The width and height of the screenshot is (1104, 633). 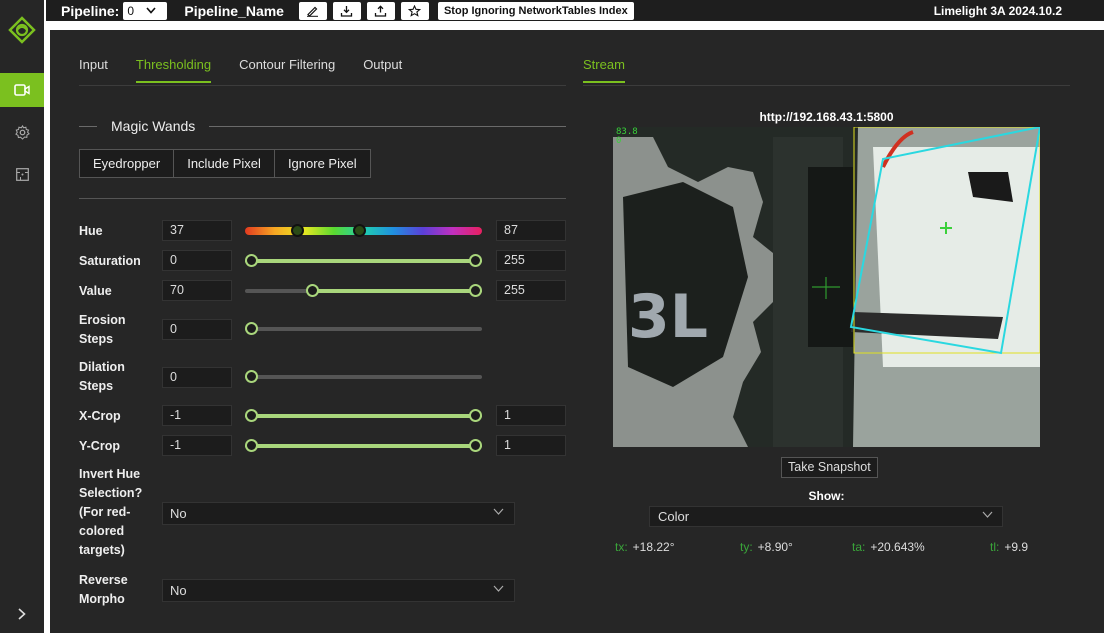 What do you see at coordinates (234, 11) in the screenshot?
I see `pipeline-name: Pipeline_Name` at bounding box center [234, 11].